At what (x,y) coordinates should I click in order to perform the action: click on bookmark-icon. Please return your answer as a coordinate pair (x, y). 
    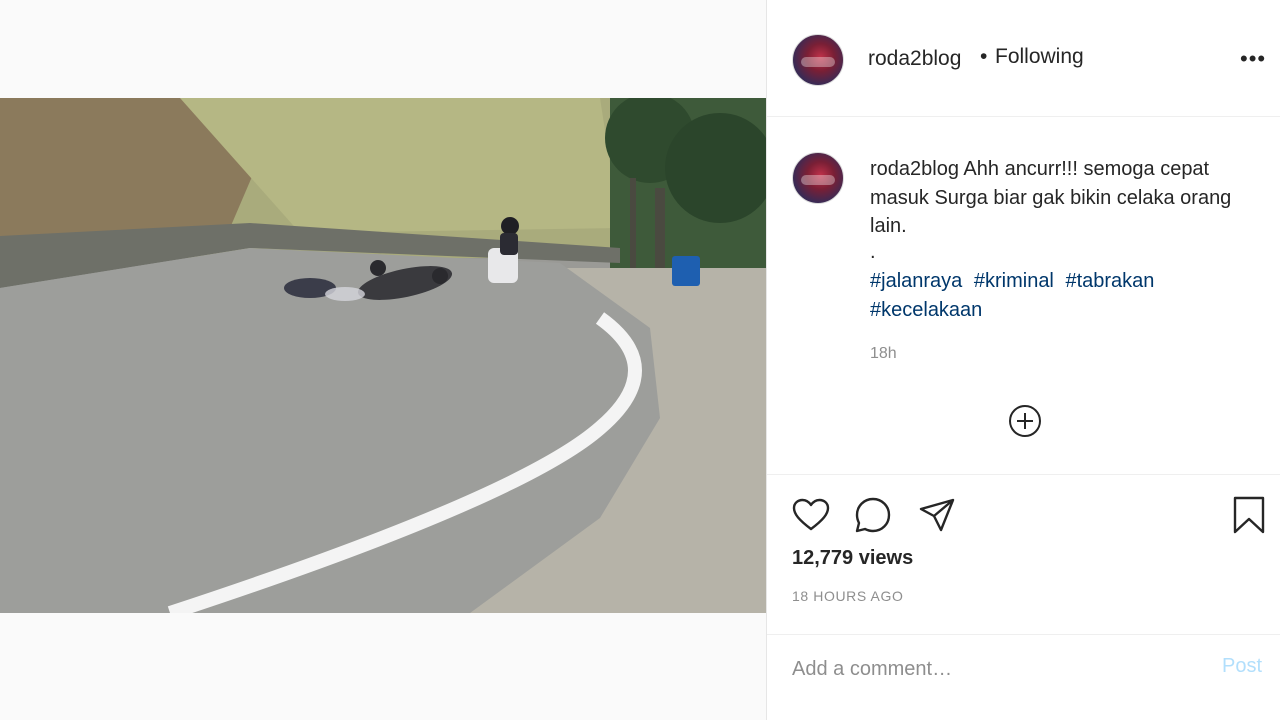
    Looking at the image, I should click on (1249, 515).